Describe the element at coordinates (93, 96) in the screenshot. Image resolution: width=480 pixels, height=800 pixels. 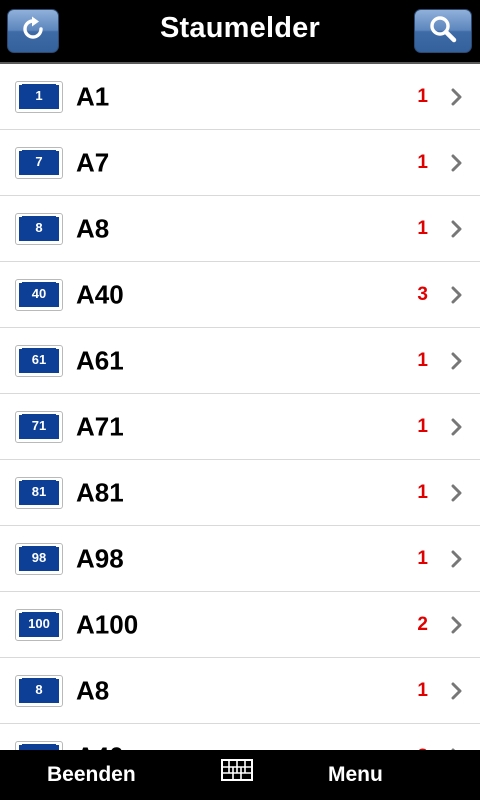
I see `road-label: A1` at that location.